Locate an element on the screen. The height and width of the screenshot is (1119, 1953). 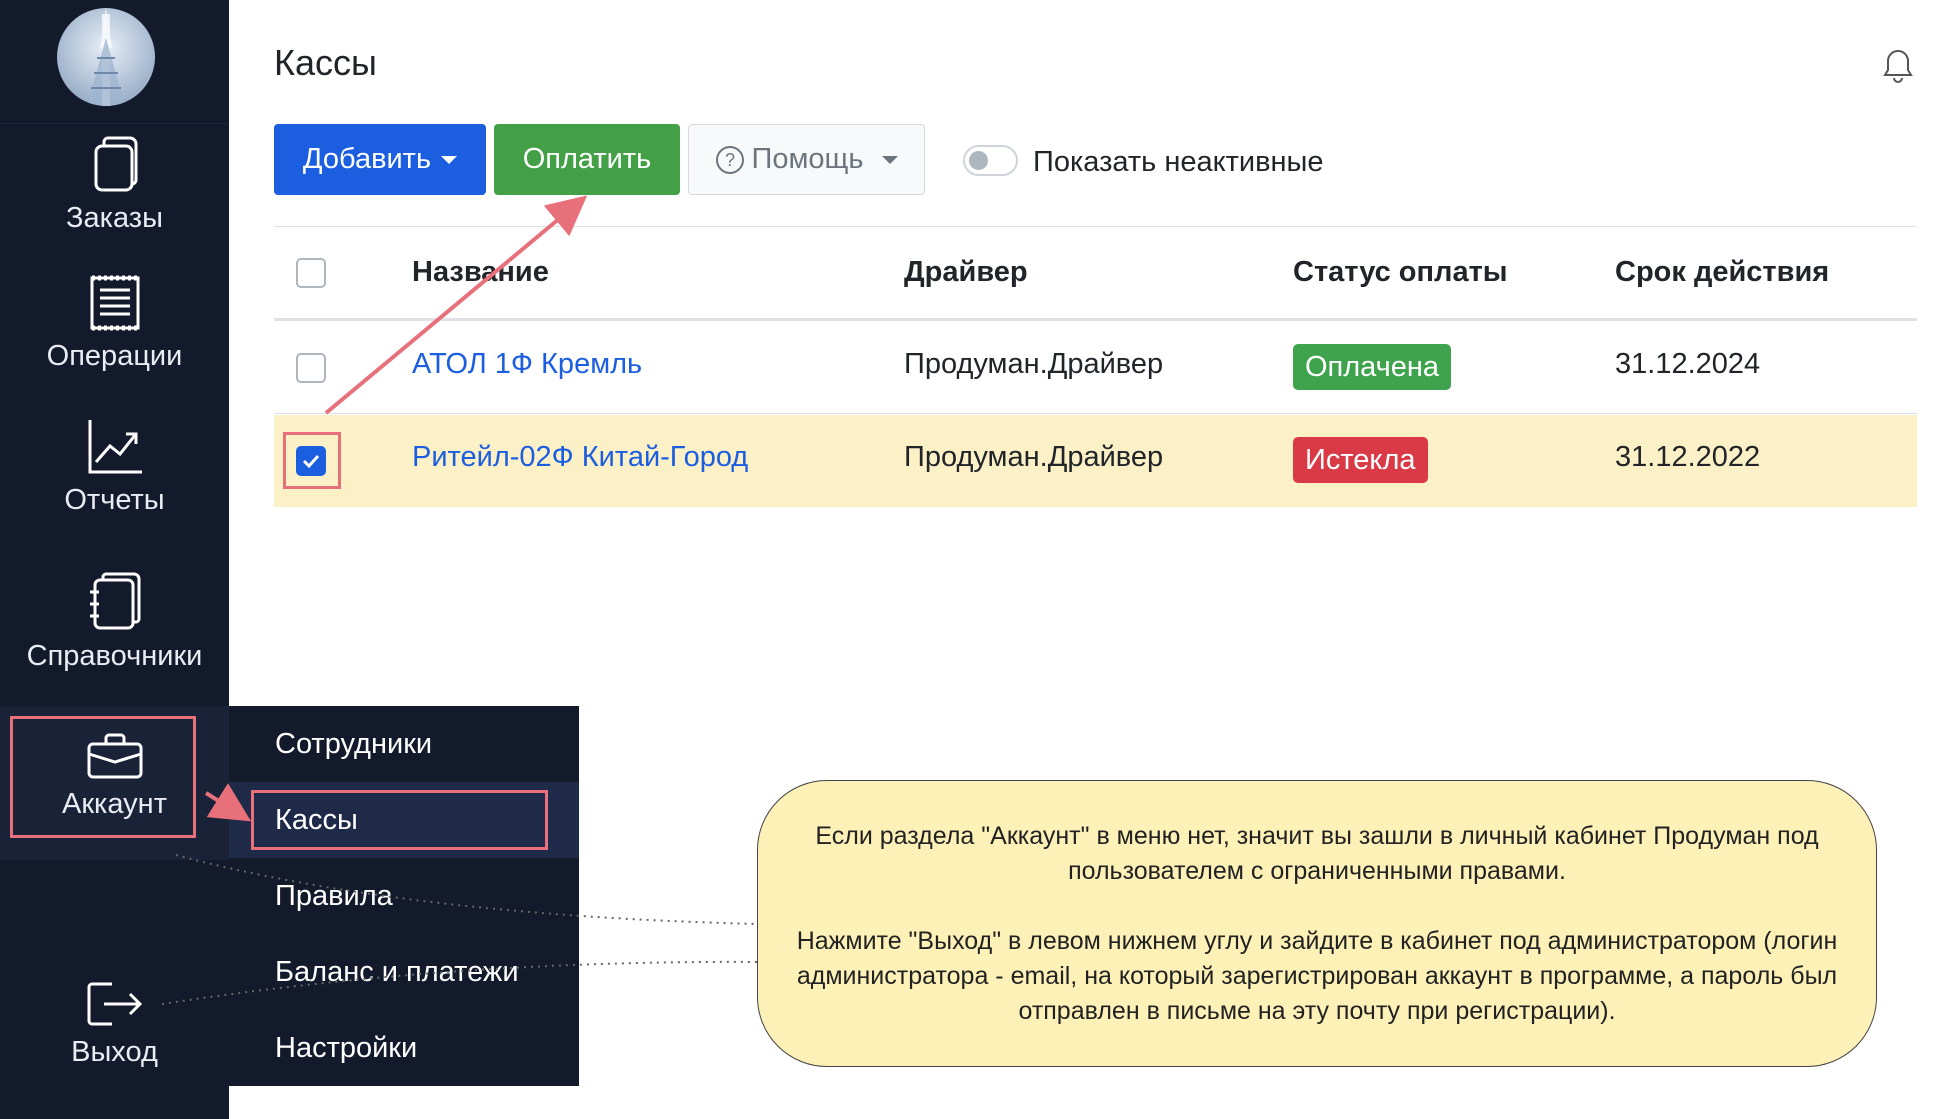
sidebar-item-label: Заказы is located at coordinates (114, 218).